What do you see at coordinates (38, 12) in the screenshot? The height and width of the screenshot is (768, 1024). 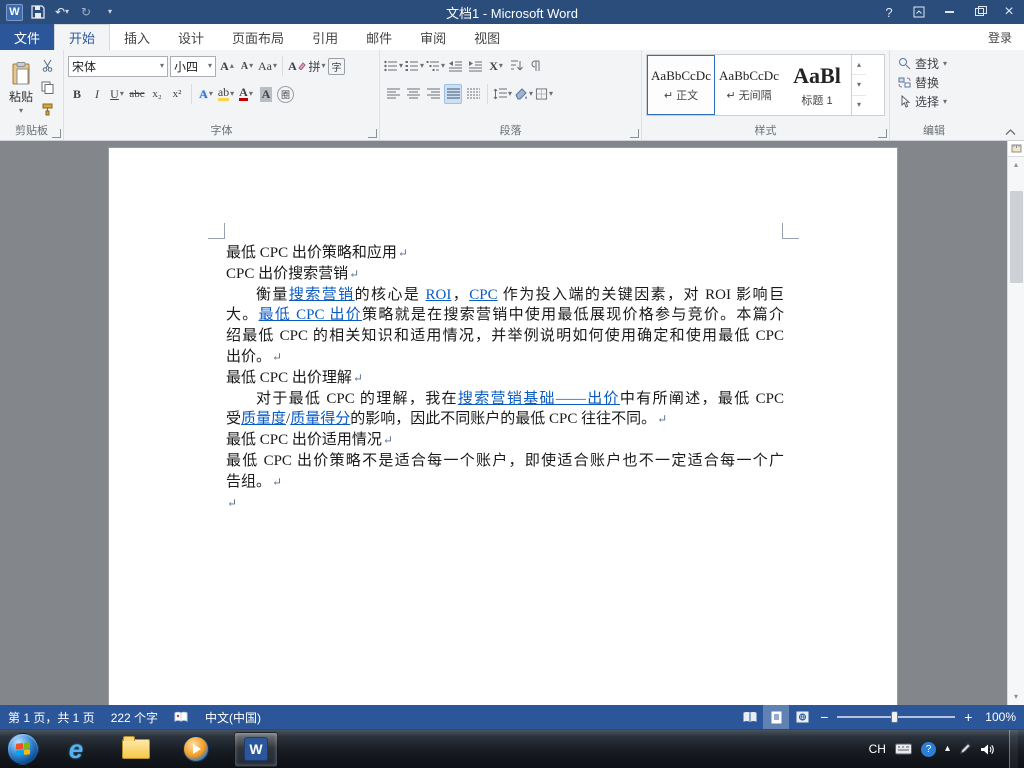 I see `save-button` at bounding box center [38, 12].